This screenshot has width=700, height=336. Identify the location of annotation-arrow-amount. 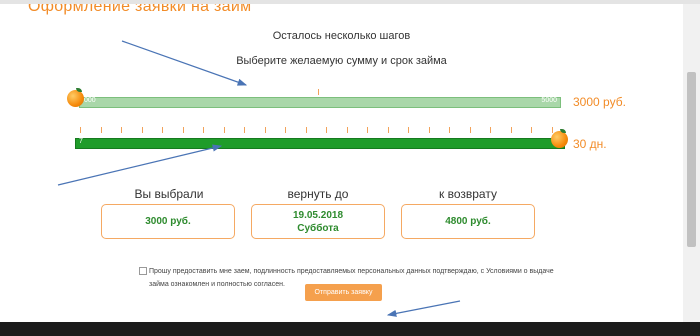
(184, 63).